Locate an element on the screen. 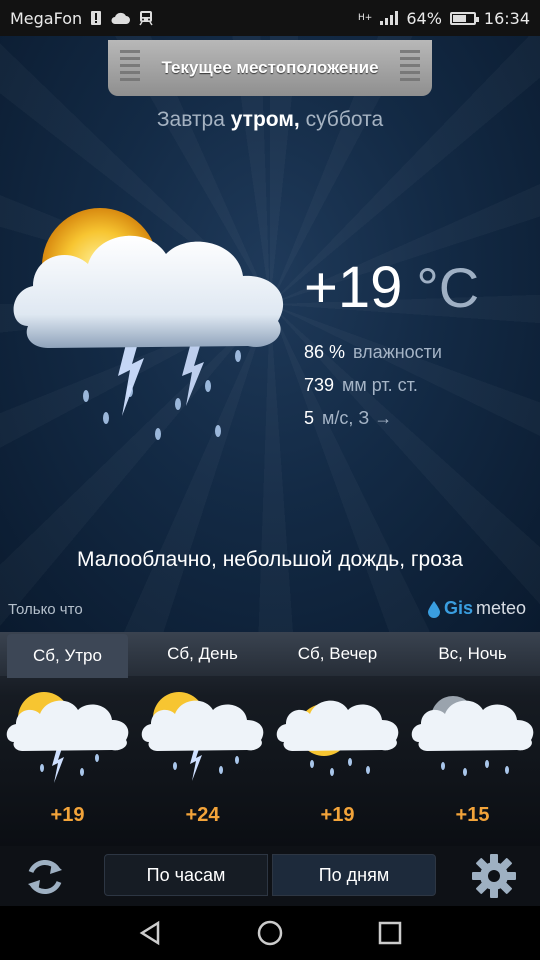 The image size is (540, 960). wind-row: 5 м/с, З → is located at coordinates (373, 418).